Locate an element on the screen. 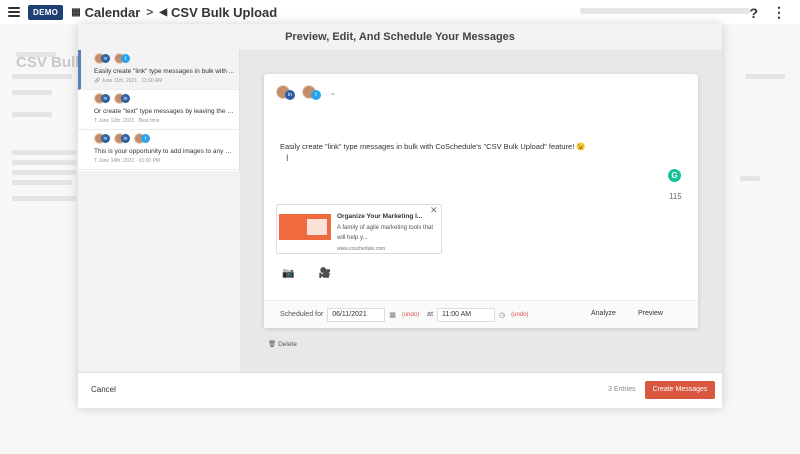 This screenshot has width=800, height=454. breadcrumb-csv-bulk-upload: CSV Bulk Upload is located at coordinates (224, 12).